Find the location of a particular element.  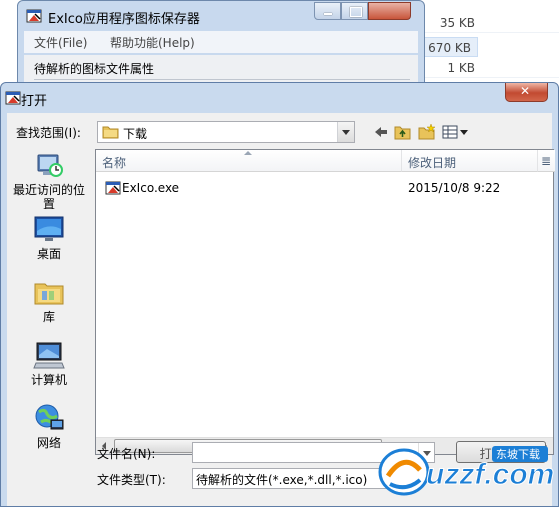

column-header-date: 修改日期 is located at coordinates (470, 161).